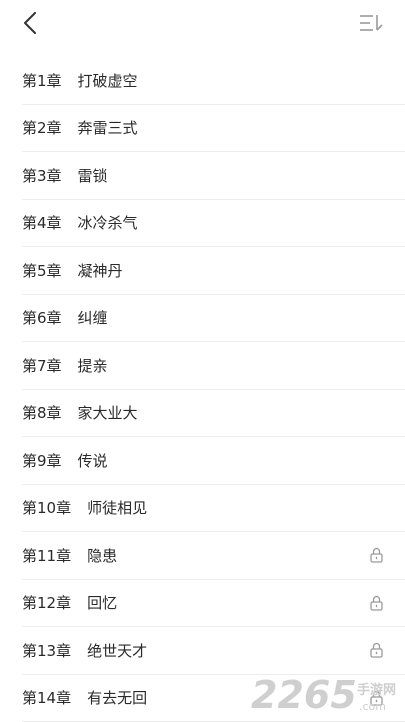 The width and height of the screenshot is (405, 722). Describe the element at coordinates (42, 317) in the screenshot. I see `chapter-number: 第6章` at that location.